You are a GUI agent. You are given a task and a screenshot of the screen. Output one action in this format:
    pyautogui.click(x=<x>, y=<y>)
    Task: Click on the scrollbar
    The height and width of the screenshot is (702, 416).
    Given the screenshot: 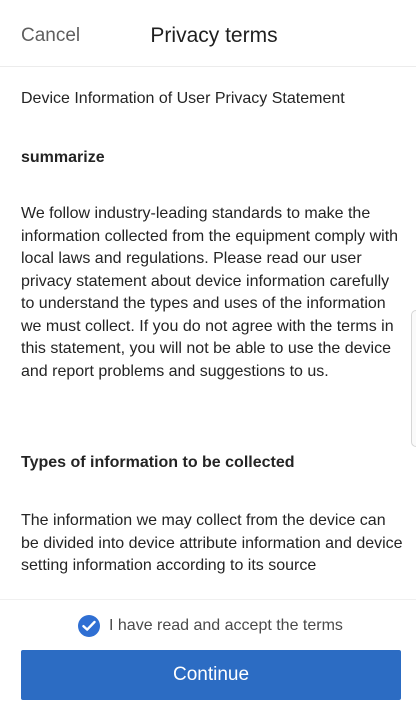 What is the action you would take?
    pyautogui.click(x=413, y=378)
    